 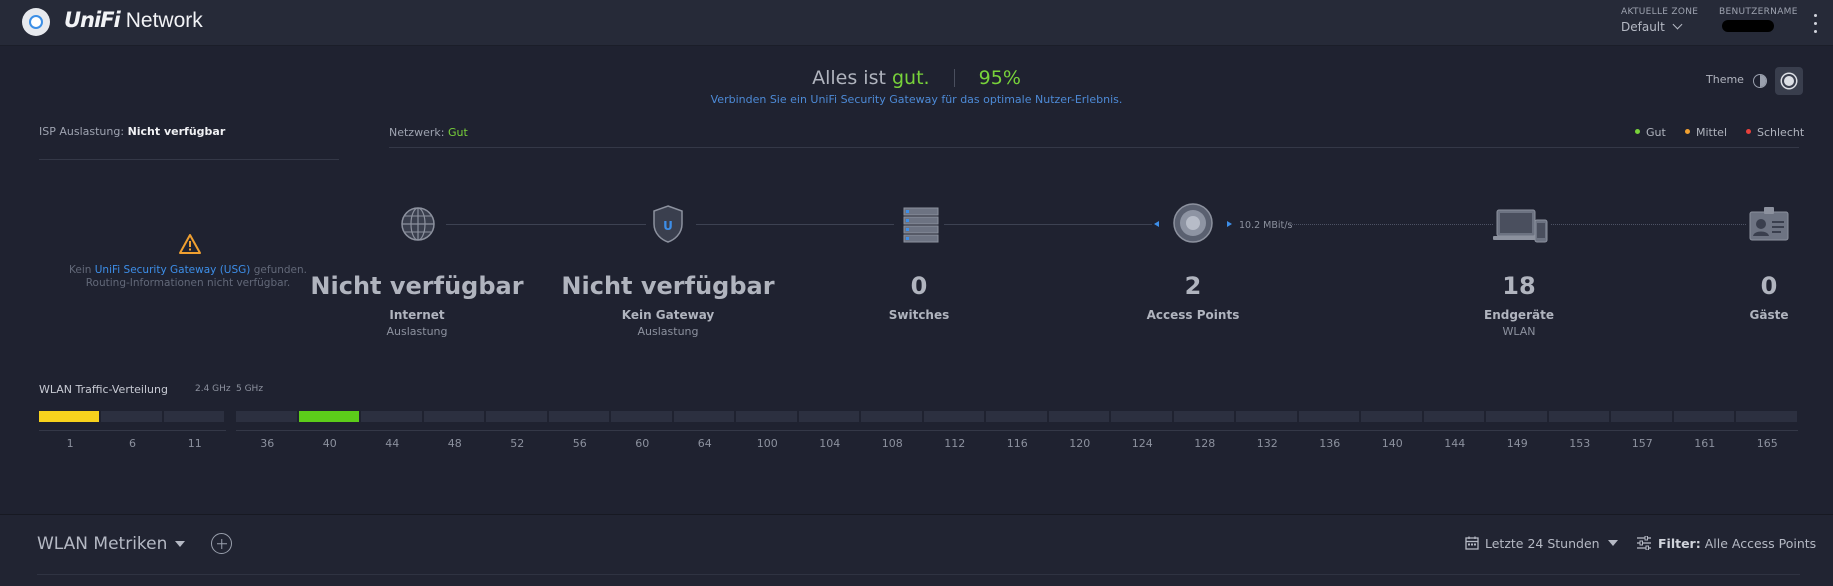 I want to click on metrics-title: WLAN Metriken, so click(x=102, y=544).